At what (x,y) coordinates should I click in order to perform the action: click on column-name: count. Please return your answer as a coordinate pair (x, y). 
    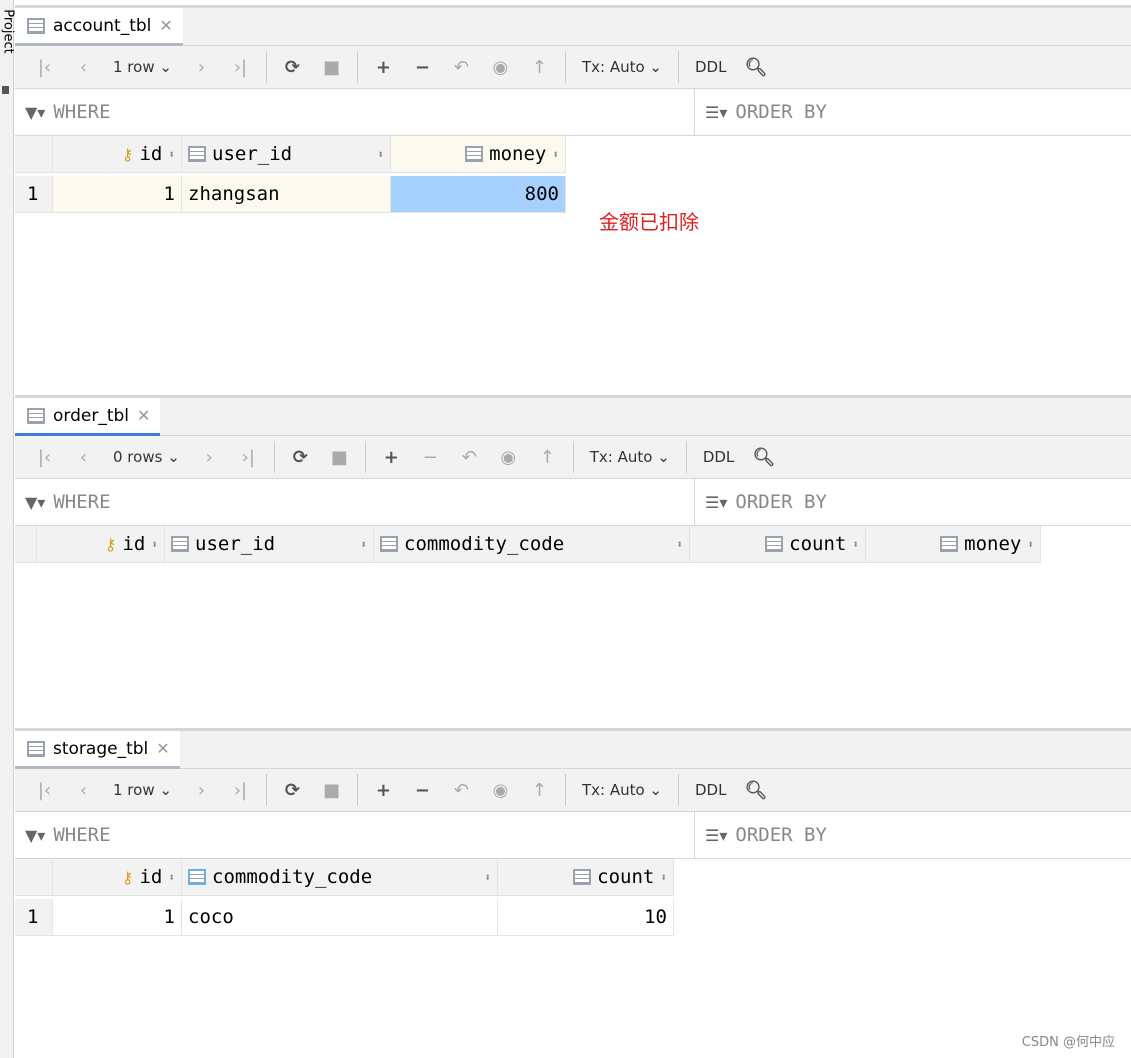
    Looking at the image, I should click on (626, 877).